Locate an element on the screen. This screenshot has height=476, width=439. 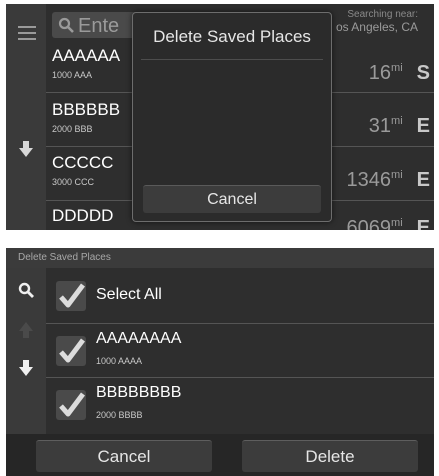
select-all-row: Select All is located at coordinates (240, 296).